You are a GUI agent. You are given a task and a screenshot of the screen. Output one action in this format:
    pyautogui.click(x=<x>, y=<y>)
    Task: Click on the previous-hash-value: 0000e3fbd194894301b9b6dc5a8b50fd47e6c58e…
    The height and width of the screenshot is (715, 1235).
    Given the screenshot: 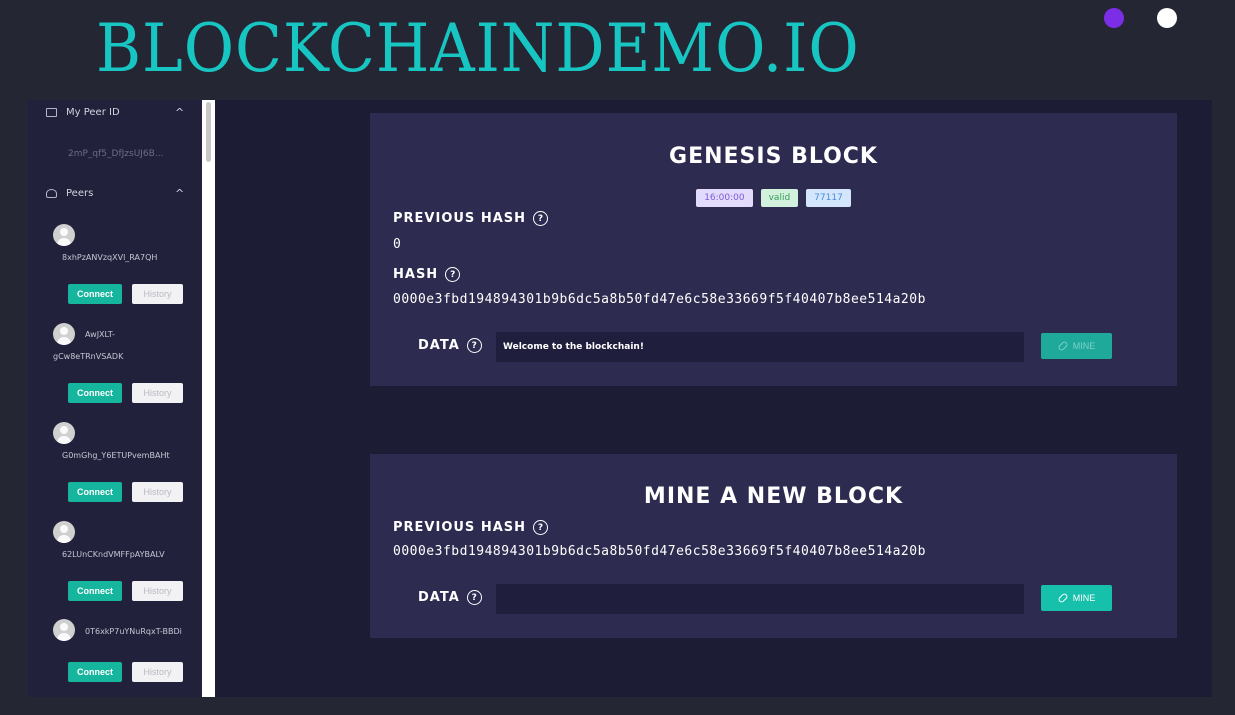 What is the action you would take?
    pyautogui.click(x=659, y=551)
    